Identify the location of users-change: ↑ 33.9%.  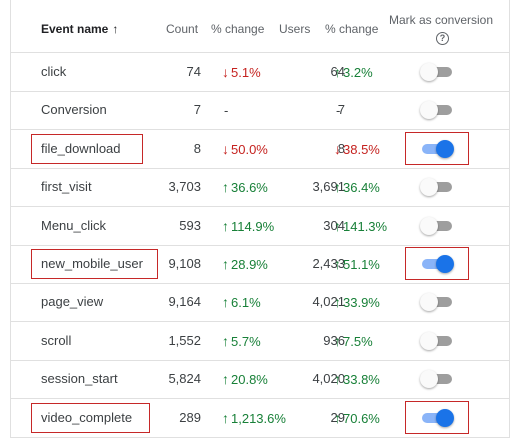
(357, 302).